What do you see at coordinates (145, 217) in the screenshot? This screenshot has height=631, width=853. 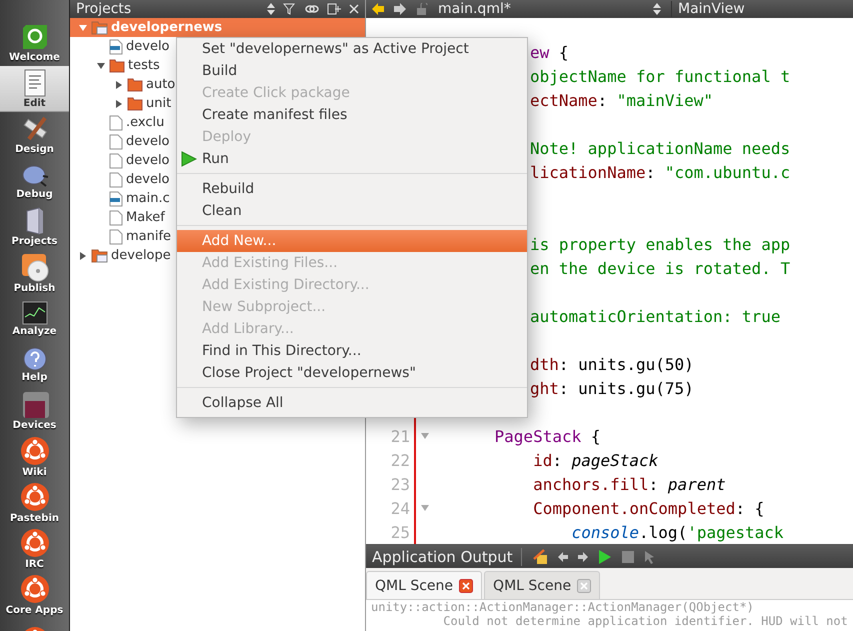 I see `tree-item-label: Makef` at bounding box center [145, 217].